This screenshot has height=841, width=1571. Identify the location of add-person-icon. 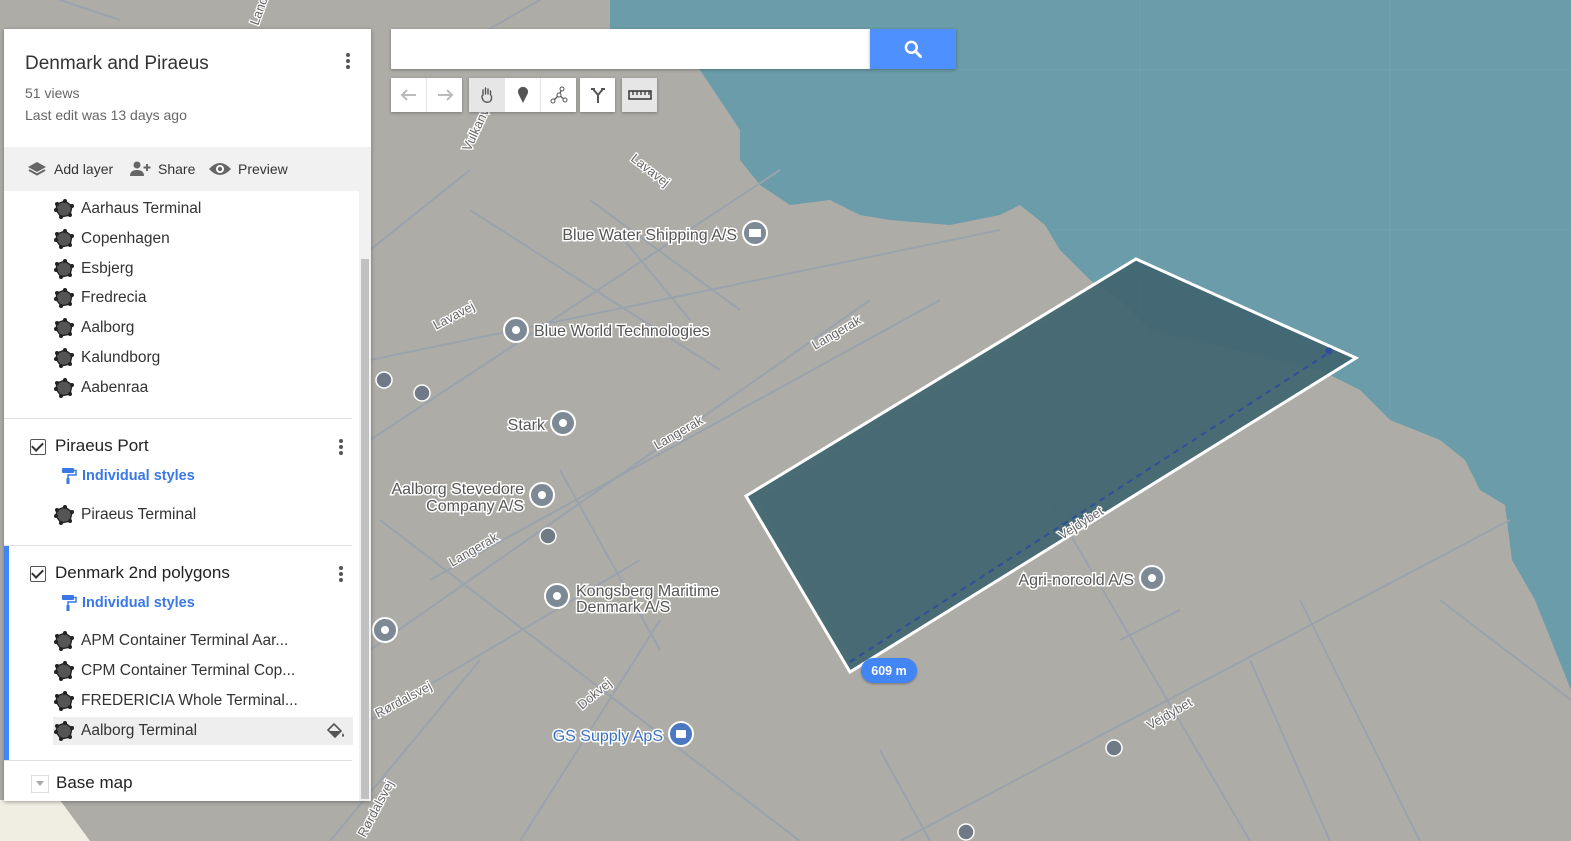
(140, 168).